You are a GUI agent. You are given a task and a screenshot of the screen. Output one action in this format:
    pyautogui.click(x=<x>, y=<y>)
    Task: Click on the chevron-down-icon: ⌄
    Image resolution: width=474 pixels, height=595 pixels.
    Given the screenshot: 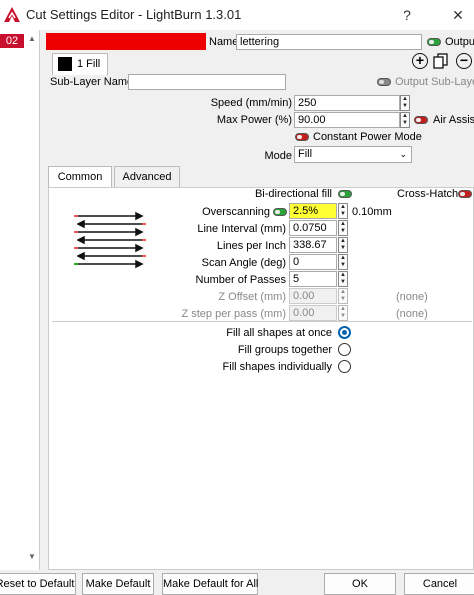 What is the action you would take?
    pyautogui.click(x=403, y=154)
    